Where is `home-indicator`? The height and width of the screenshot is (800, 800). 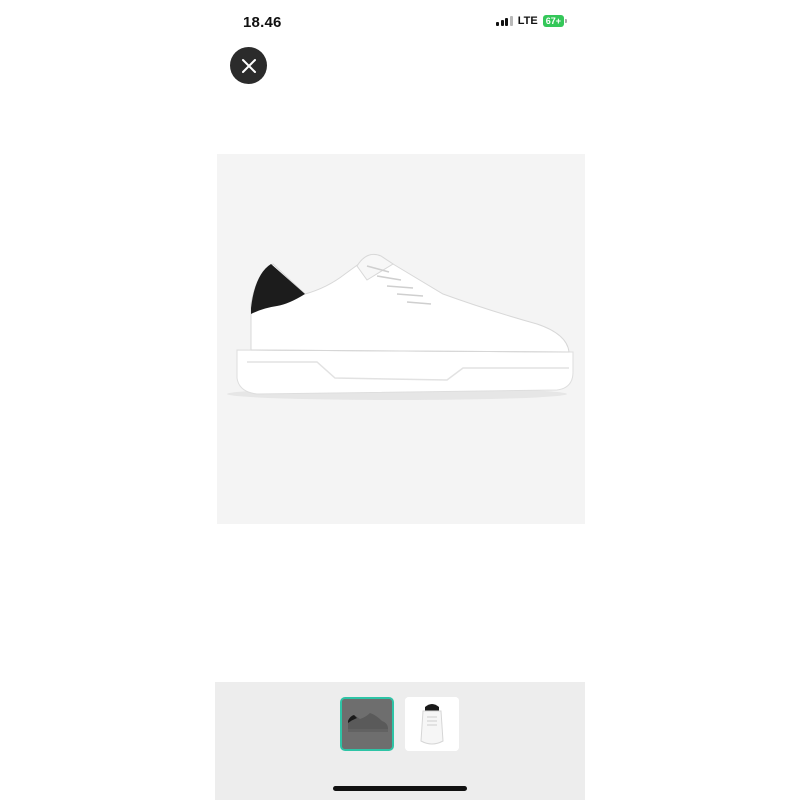 home-indicator is located at coordinates (400, 788).